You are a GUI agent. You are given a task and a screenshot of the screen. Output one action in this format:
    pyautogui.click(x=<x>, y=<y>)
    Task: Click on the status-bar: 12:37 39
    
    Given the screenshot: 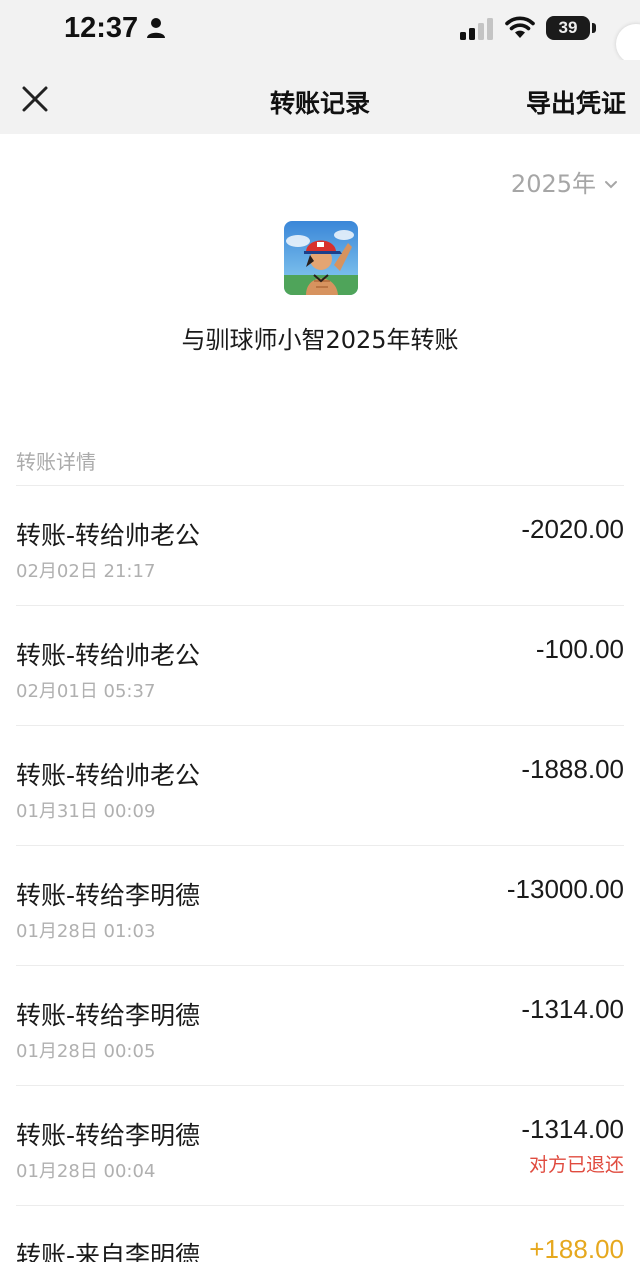 What is the action you would take?
    pyautogui.click(x=320, y=30)
    